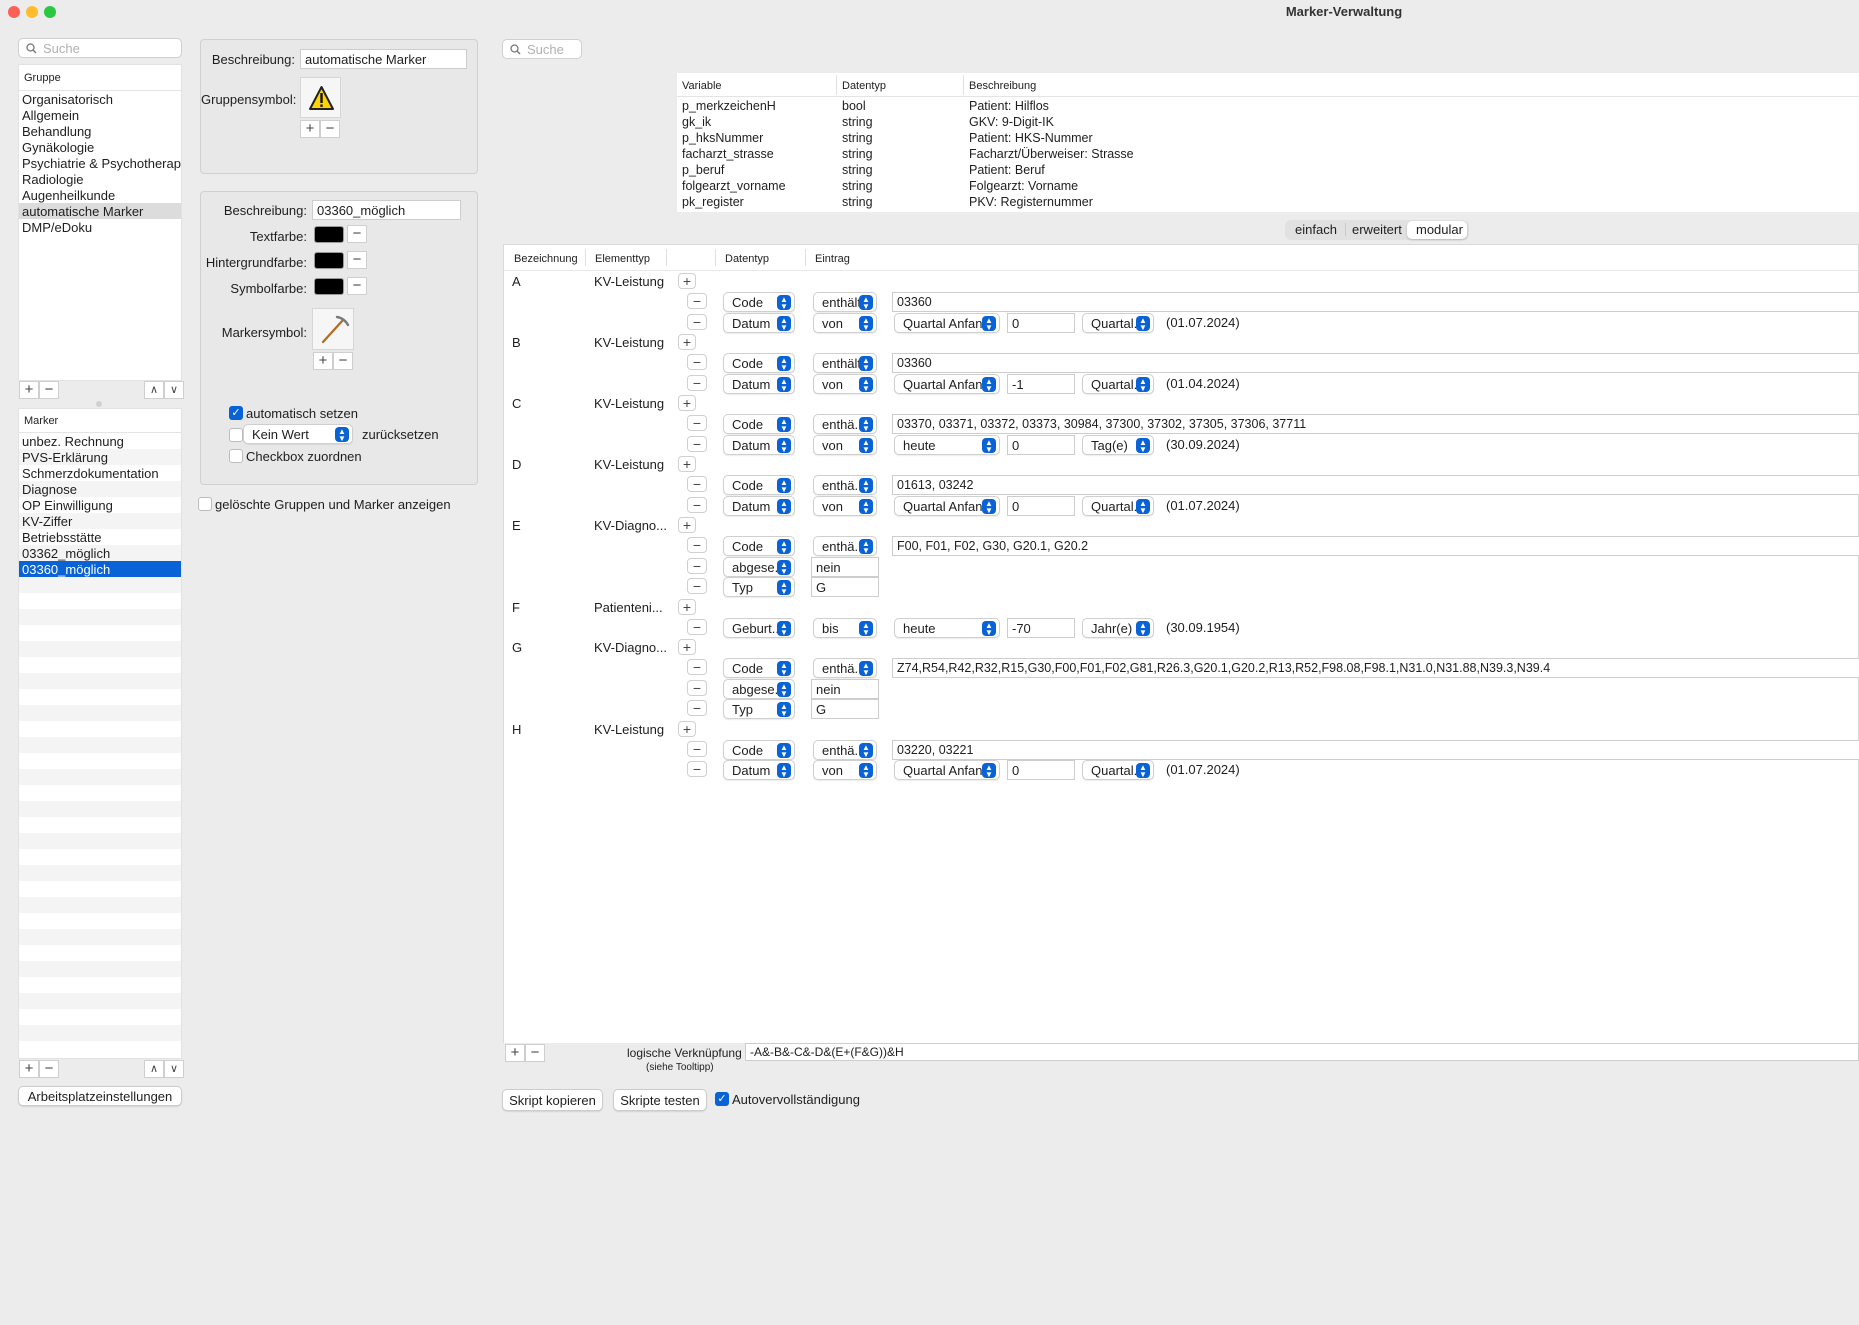  Describe the element at coordinates (1118, 444) in the screenshot. I see `unit-select: Tag(e) ▲ ▼` at that location.